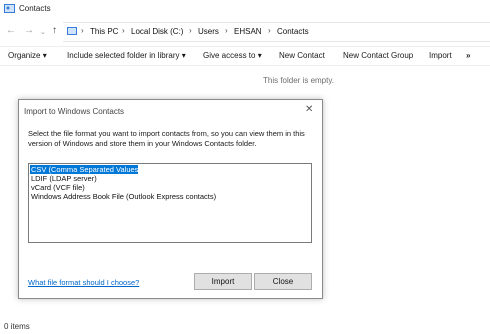  Describe the element at coordinates (24, 55) in the screenshot. I see `organize-label: Organize` at that location.